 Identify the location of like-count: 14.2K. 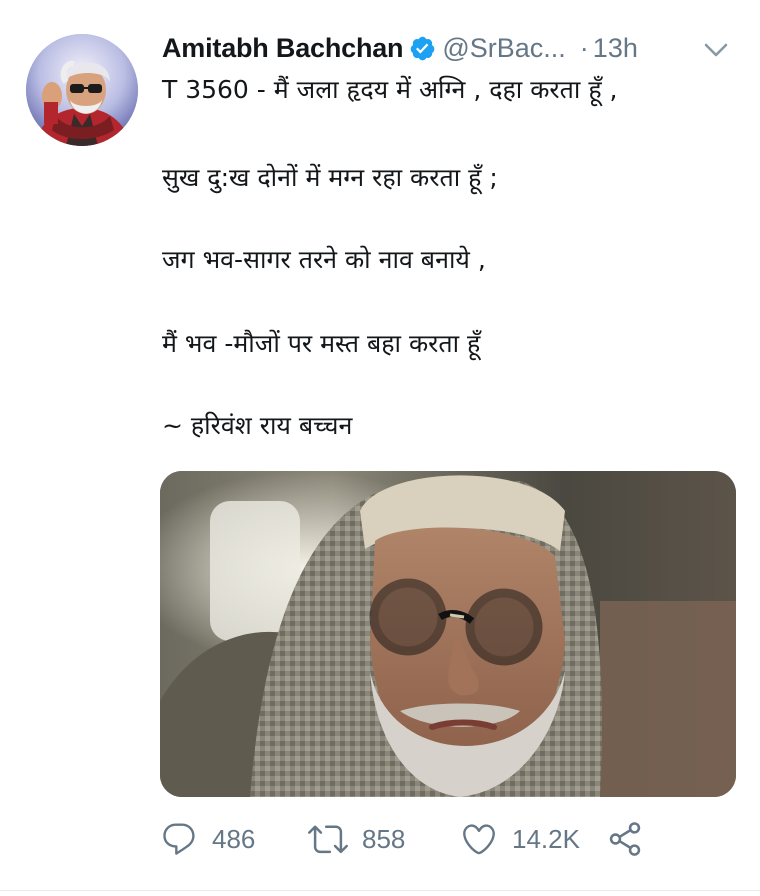
(546, 838).